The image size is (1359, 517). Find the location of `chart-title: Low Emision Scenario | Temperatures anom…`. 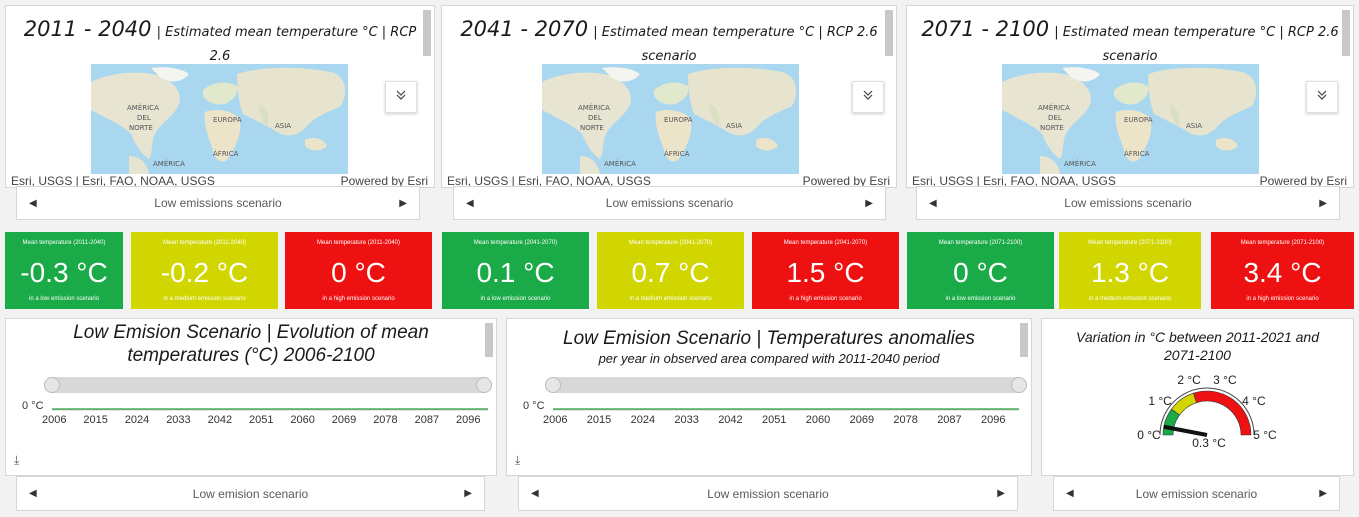

chart-title: Low Emision Scenario | Temperatures anom… is located at coordinates (769, 348).